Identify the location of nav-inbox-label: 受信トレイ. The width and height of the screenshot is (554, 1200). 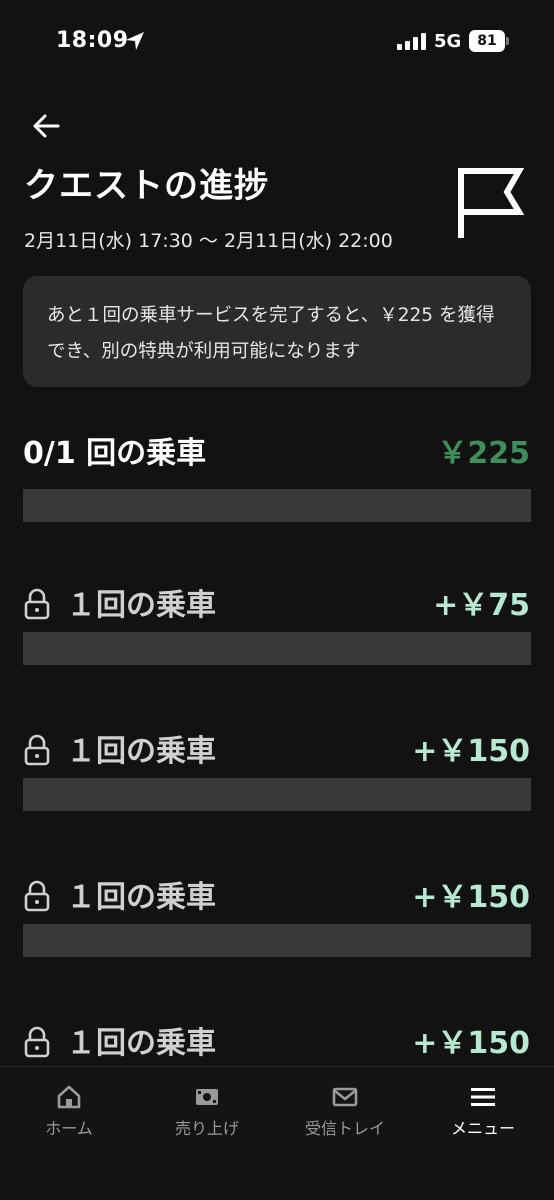
(344, 1128).